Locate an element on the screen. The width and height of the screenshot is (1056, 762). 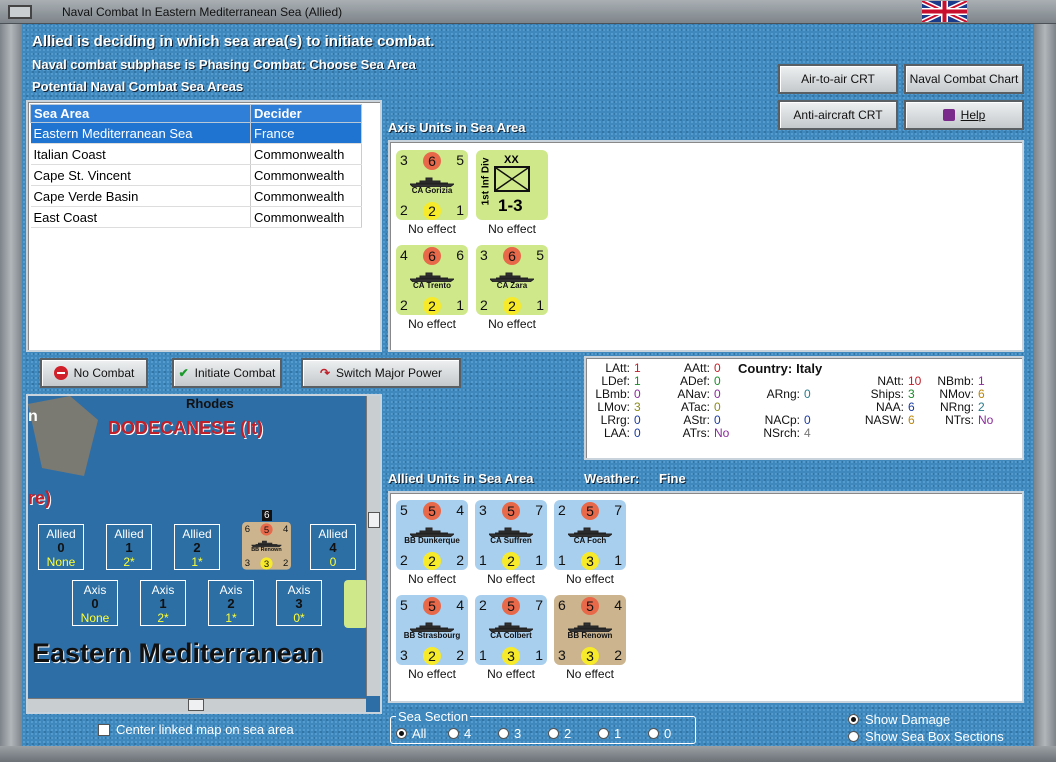
show-damage-option: Show Damage is located at coordinates (899, 719).